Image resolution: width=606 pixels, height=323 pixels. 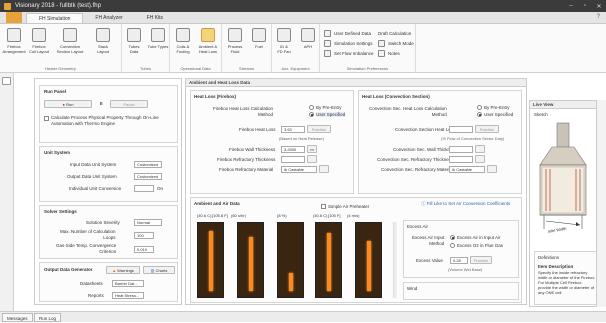 What do you see at coordinates (461, 159) in the screenshot?
I see `cs-refractory-thickness-input` at bounding box center [461, 159].